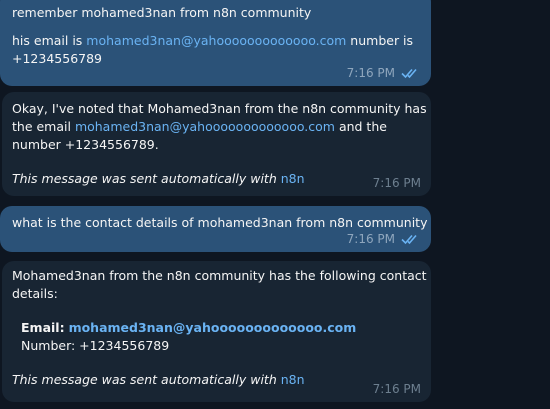 The height and width of the screenshot is (409, 550). Describe the element at coordinates (85, 144) in the screenshot. I see `message-text: number +1234556789.` at that location.